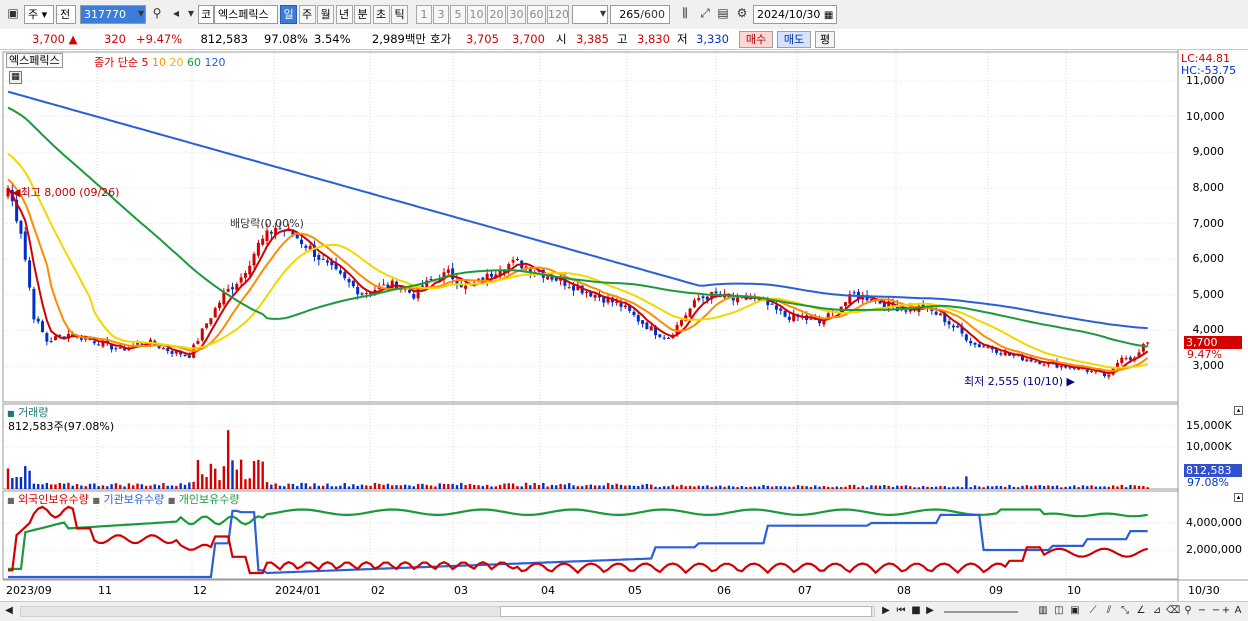 Image resolution: width=1248 pixels, height=621 pixels. Describe the element at coordinates (209, 499) in the screenshot. I see `holder-legend-item: 개인보유수량` at that location.